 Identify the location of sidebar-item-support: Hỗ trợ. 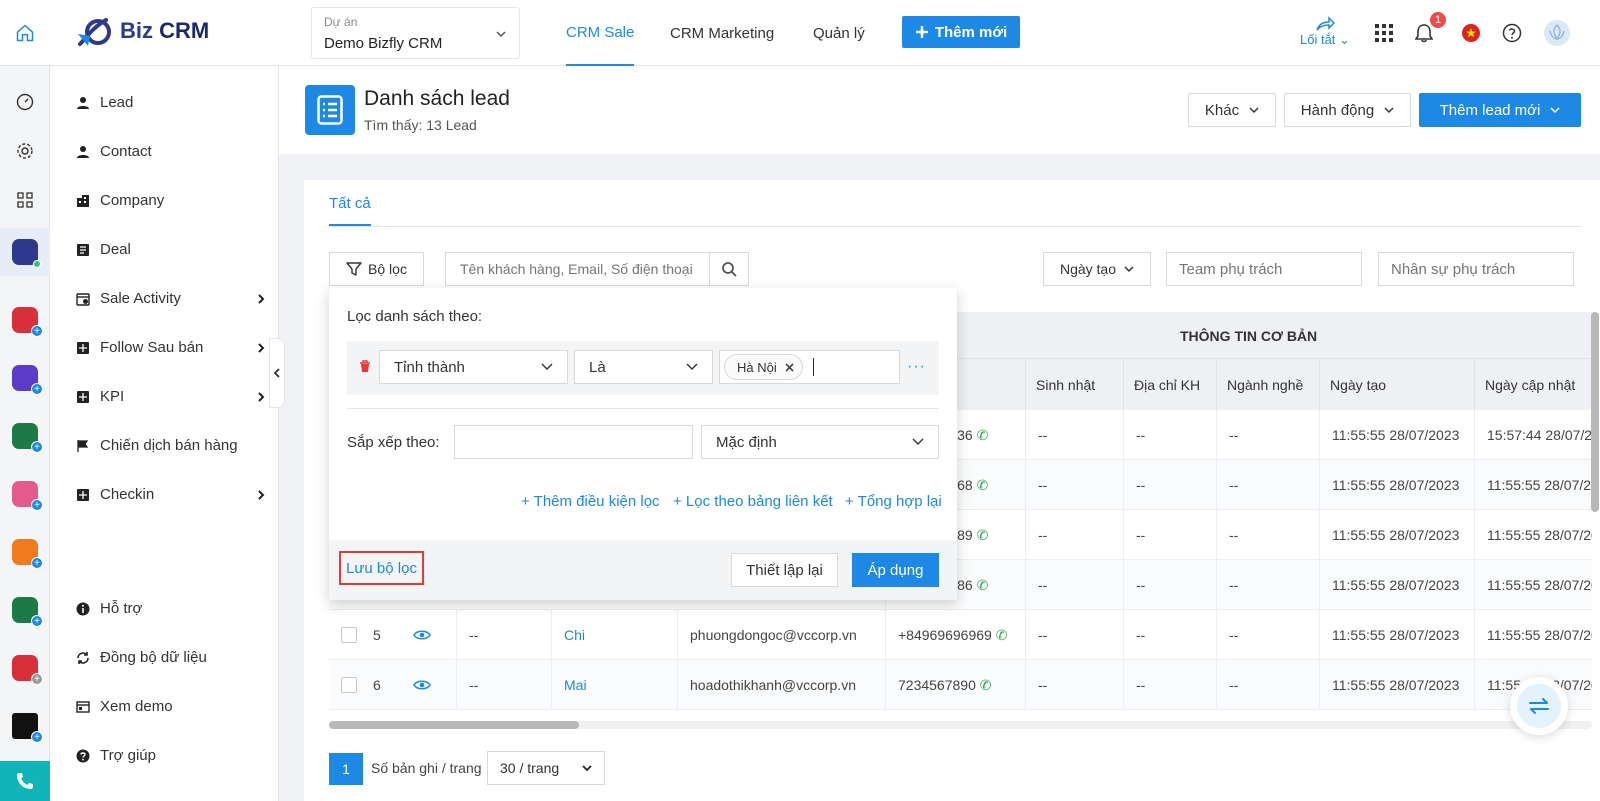
(171, 608).